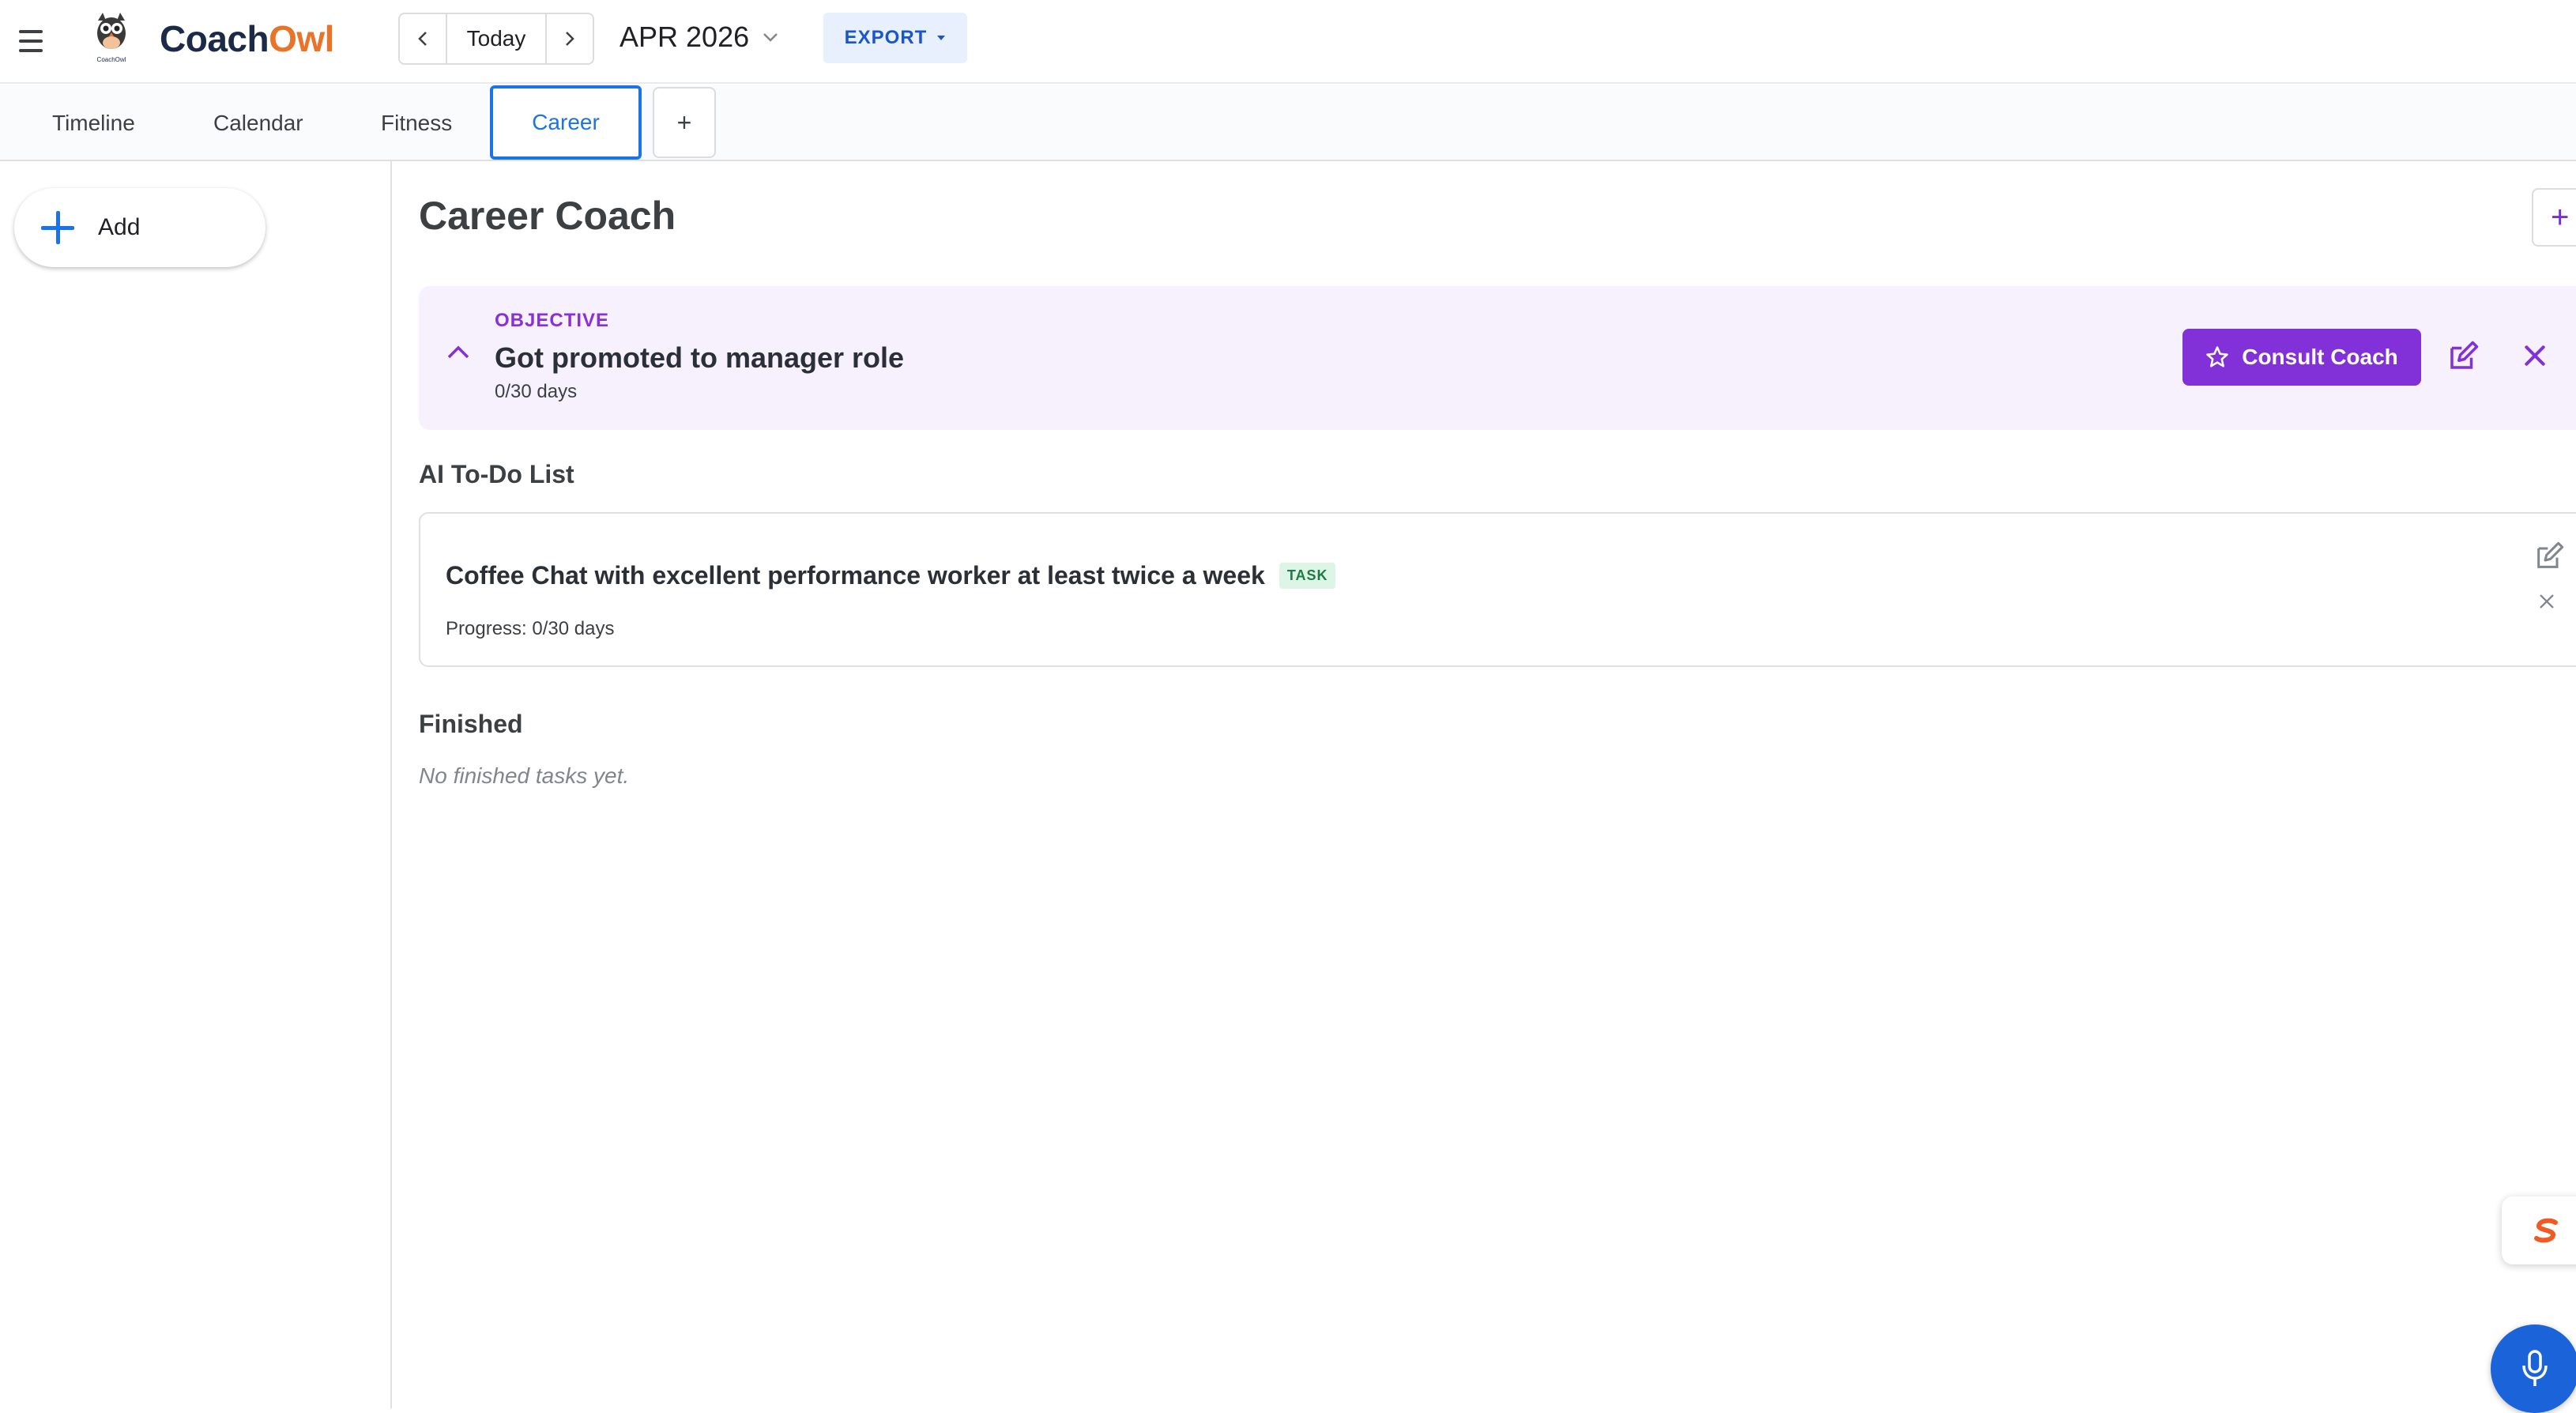 The width and height of the screenshot is (2576, 1413). Describe the element at coordinates (471, 724) in the screenshot. I see `finished-heading: Finished` at that location.